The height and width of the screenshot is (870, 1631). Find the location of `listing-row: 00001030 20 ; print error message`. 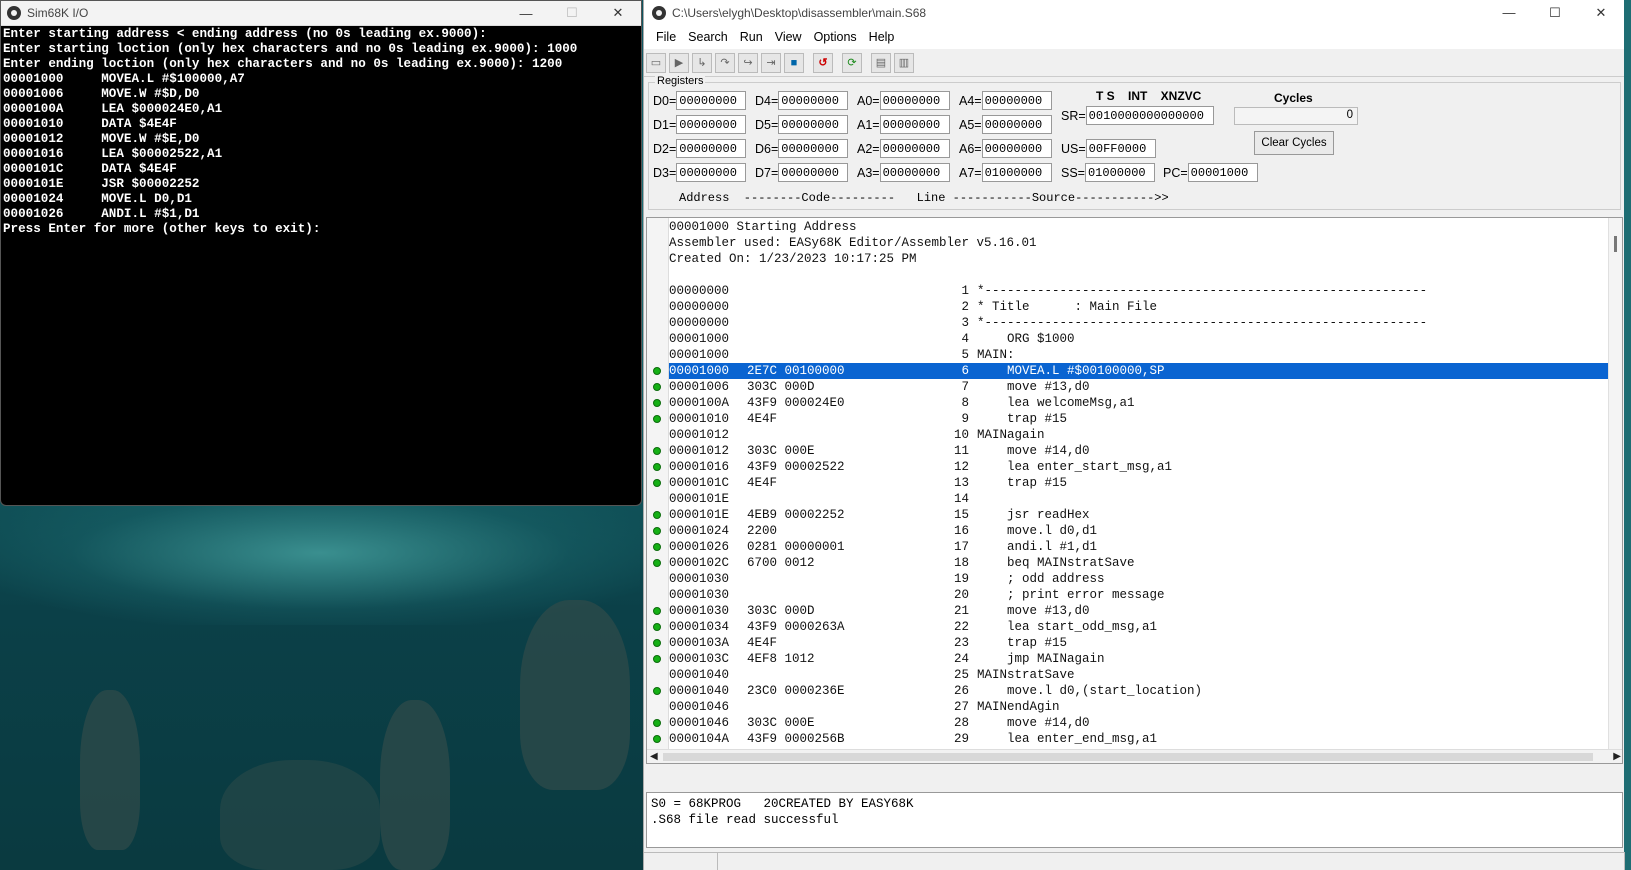

listing-row: 00001030 20 ; print error message is located at coordinates (1138, 595).